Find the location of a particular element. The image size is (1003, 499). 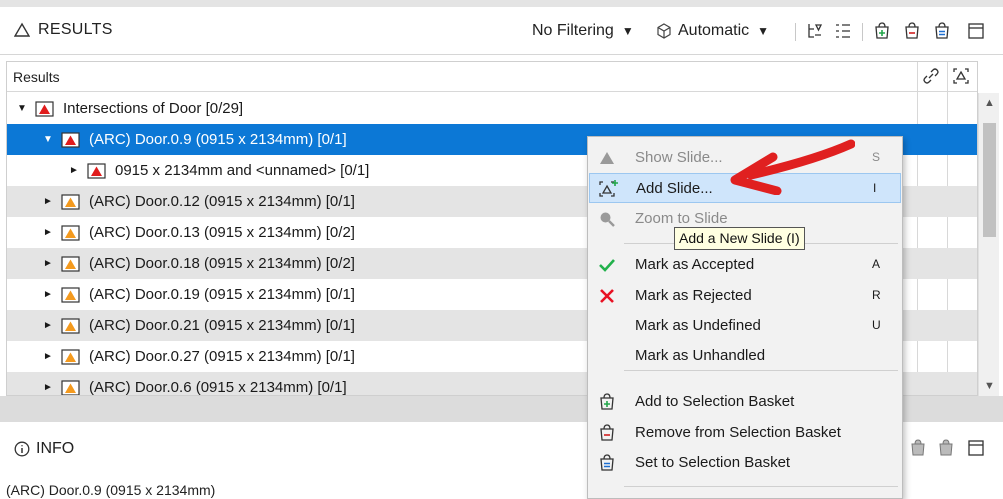

tooltip: Add a New Slide (I) is located at coordinates (739, 238).